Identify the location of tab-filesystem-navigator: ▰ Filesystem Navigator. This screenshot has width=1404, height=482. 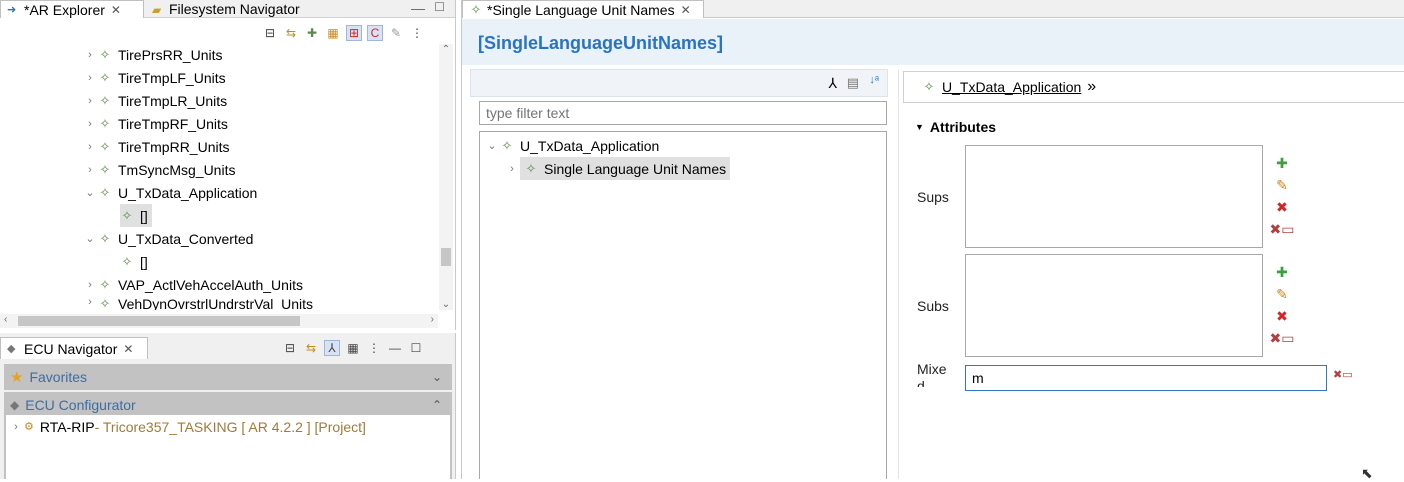
(228, 9).